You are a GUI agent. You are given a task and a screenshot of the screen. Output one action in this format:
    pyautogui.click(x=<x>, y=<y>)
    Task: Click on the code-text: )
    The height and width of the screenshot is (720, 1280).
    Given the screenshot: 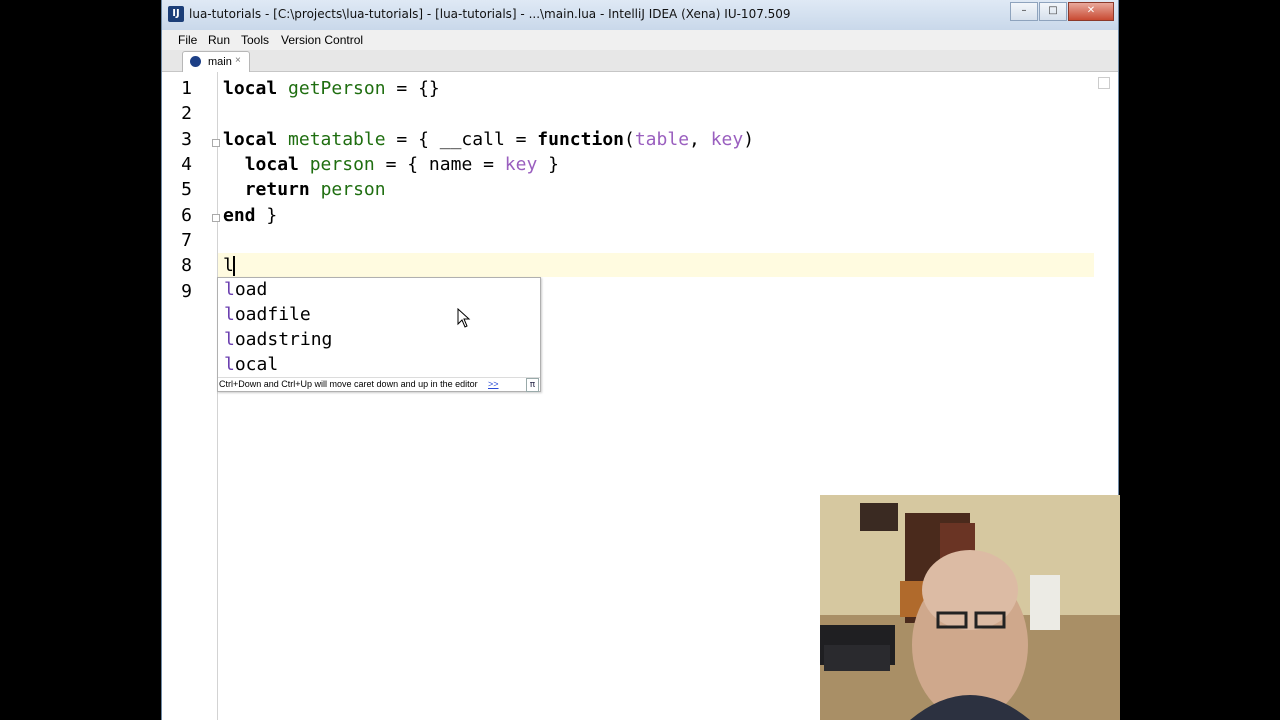 What is the action you would take?
    pyautogui.click(x=749, y=139)
    